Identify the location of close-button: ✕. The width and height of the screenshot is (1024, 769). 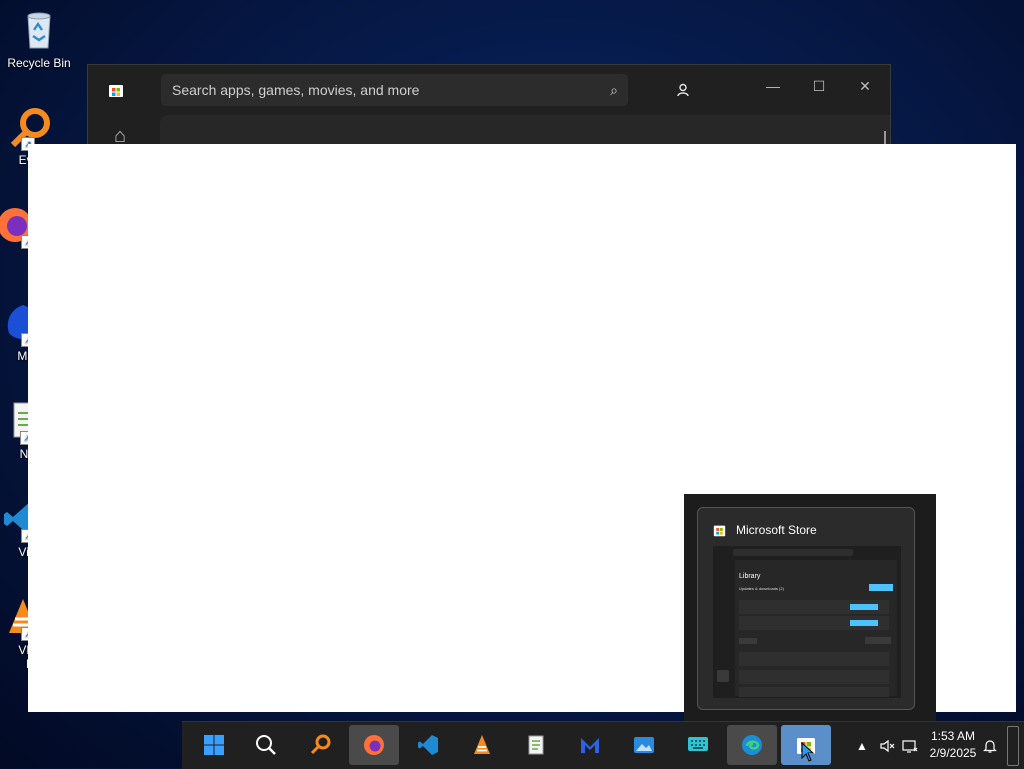
(865, 86).